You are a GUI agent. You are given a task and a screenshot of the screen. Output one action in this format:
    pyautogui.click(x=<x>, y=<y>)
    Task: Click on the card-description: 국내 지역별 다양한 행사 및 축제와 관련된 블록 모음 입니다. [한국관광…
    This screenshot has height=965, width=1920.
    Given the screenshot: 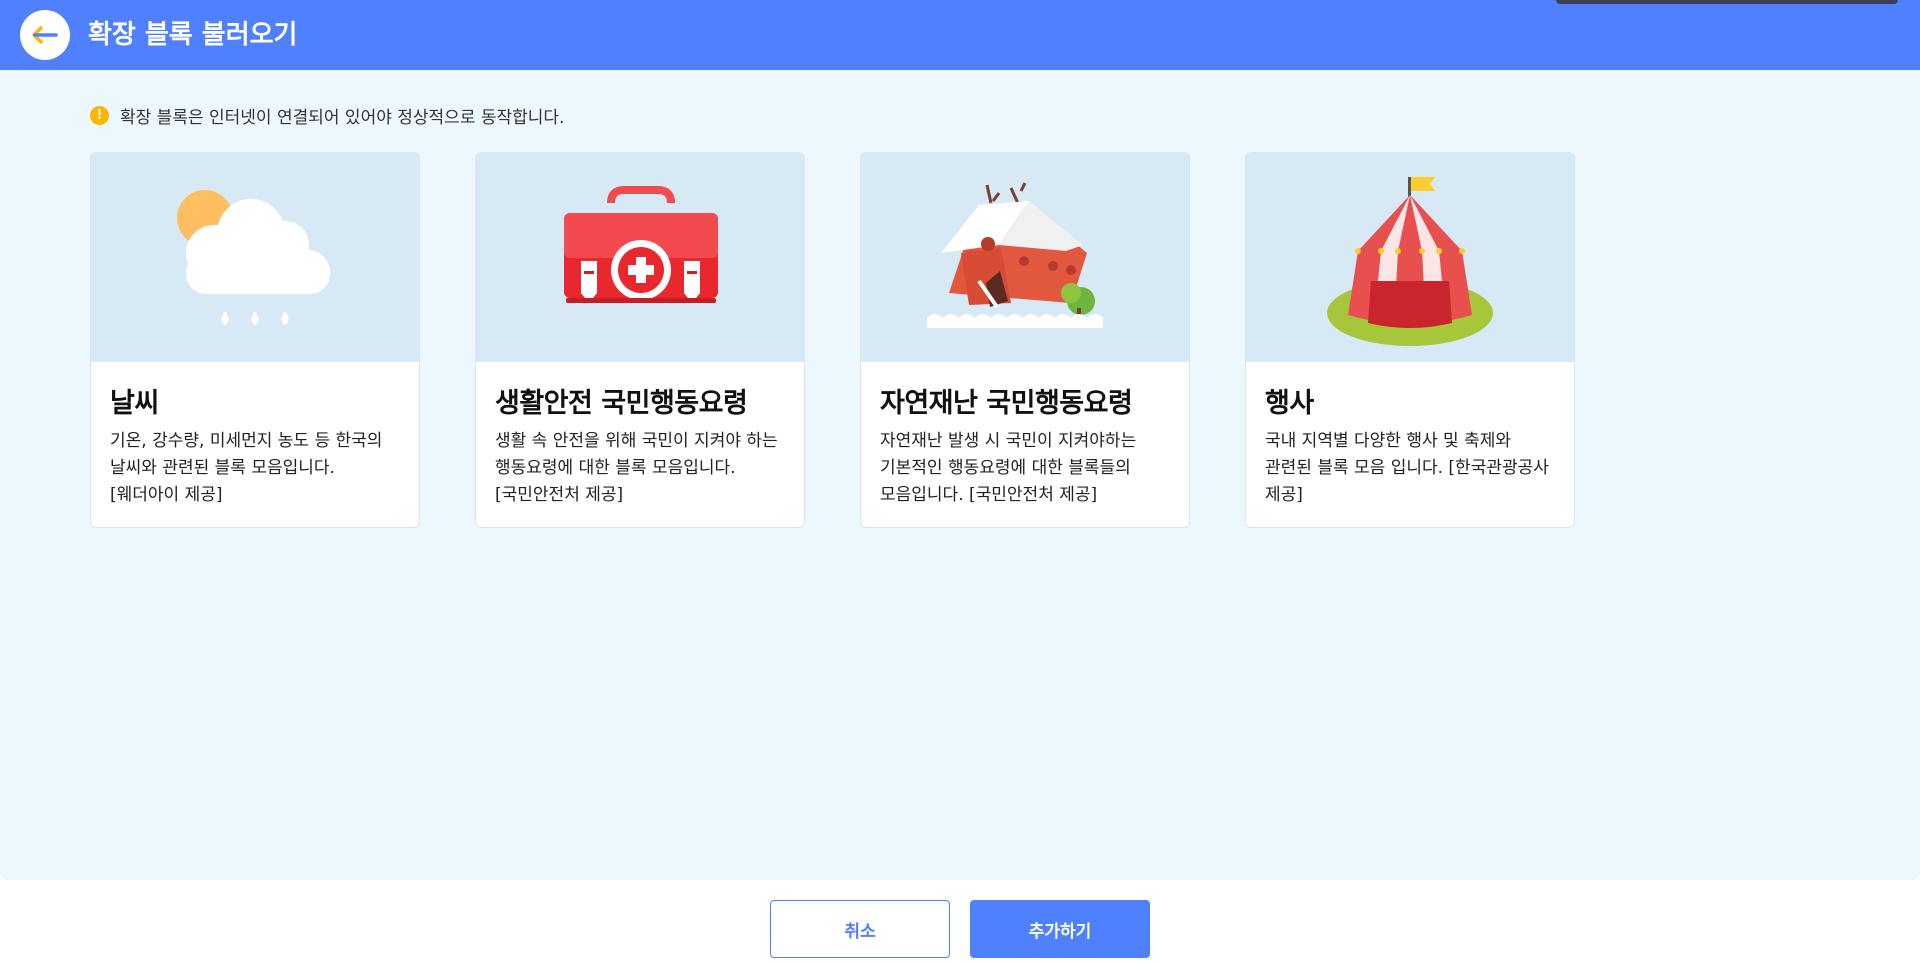 What is the action you would take?
    pyautogui.click(x=1407, y=468)
    